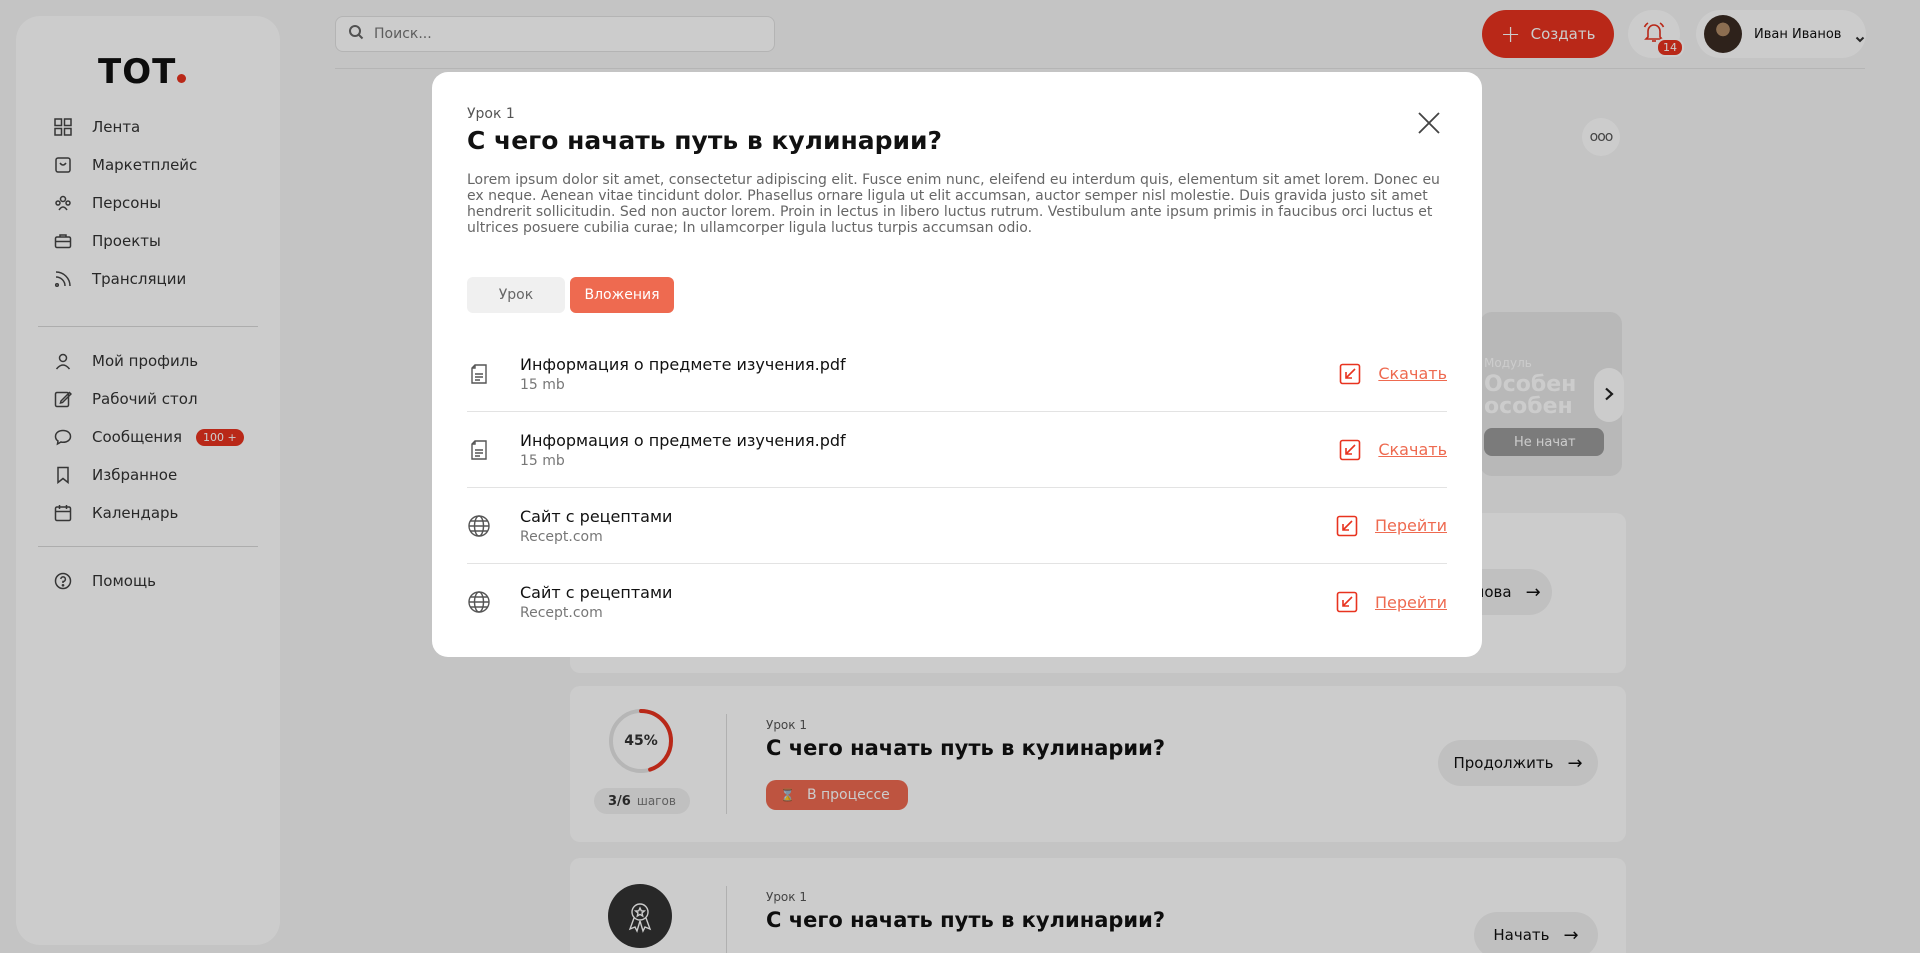 The height and width of the screenshot is (953, 1920). What do you see at coordinates (491, 114) in the screenshot?
I see `modal-lesson-label: Урок 1` at bounding box center [491, 114].